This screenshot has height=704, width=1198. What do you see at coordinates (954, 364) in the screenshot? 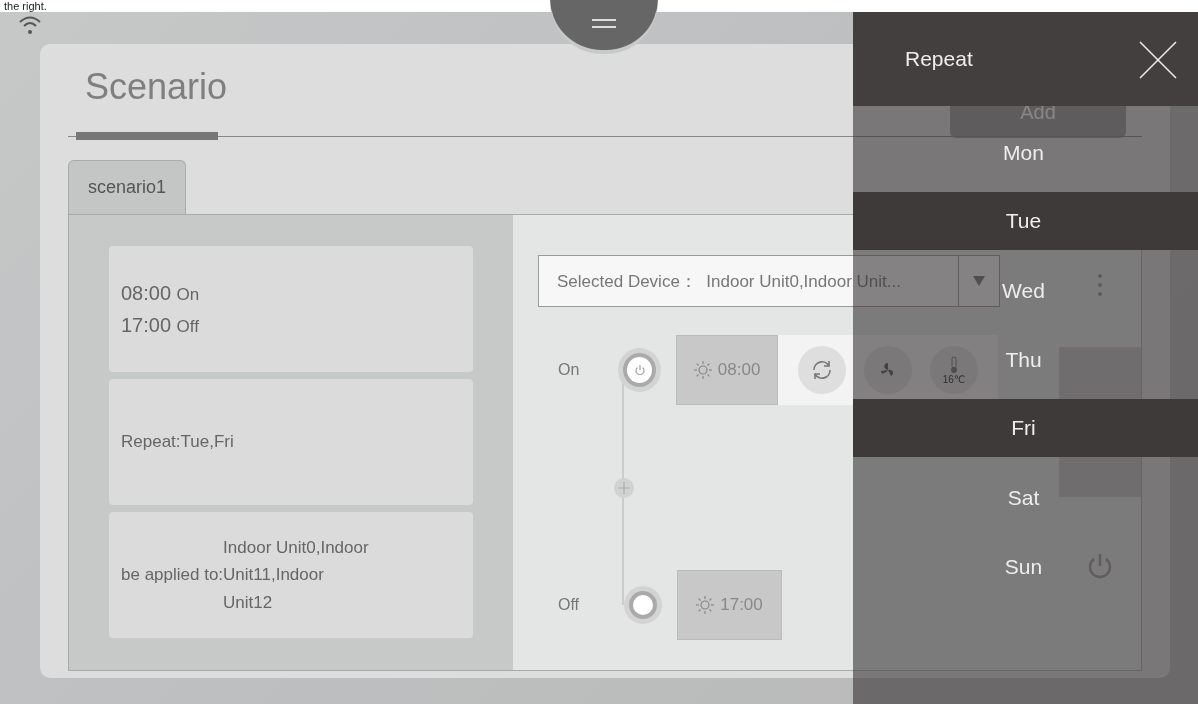
I see `thermometer-icon` at bounding box center [954, 364].